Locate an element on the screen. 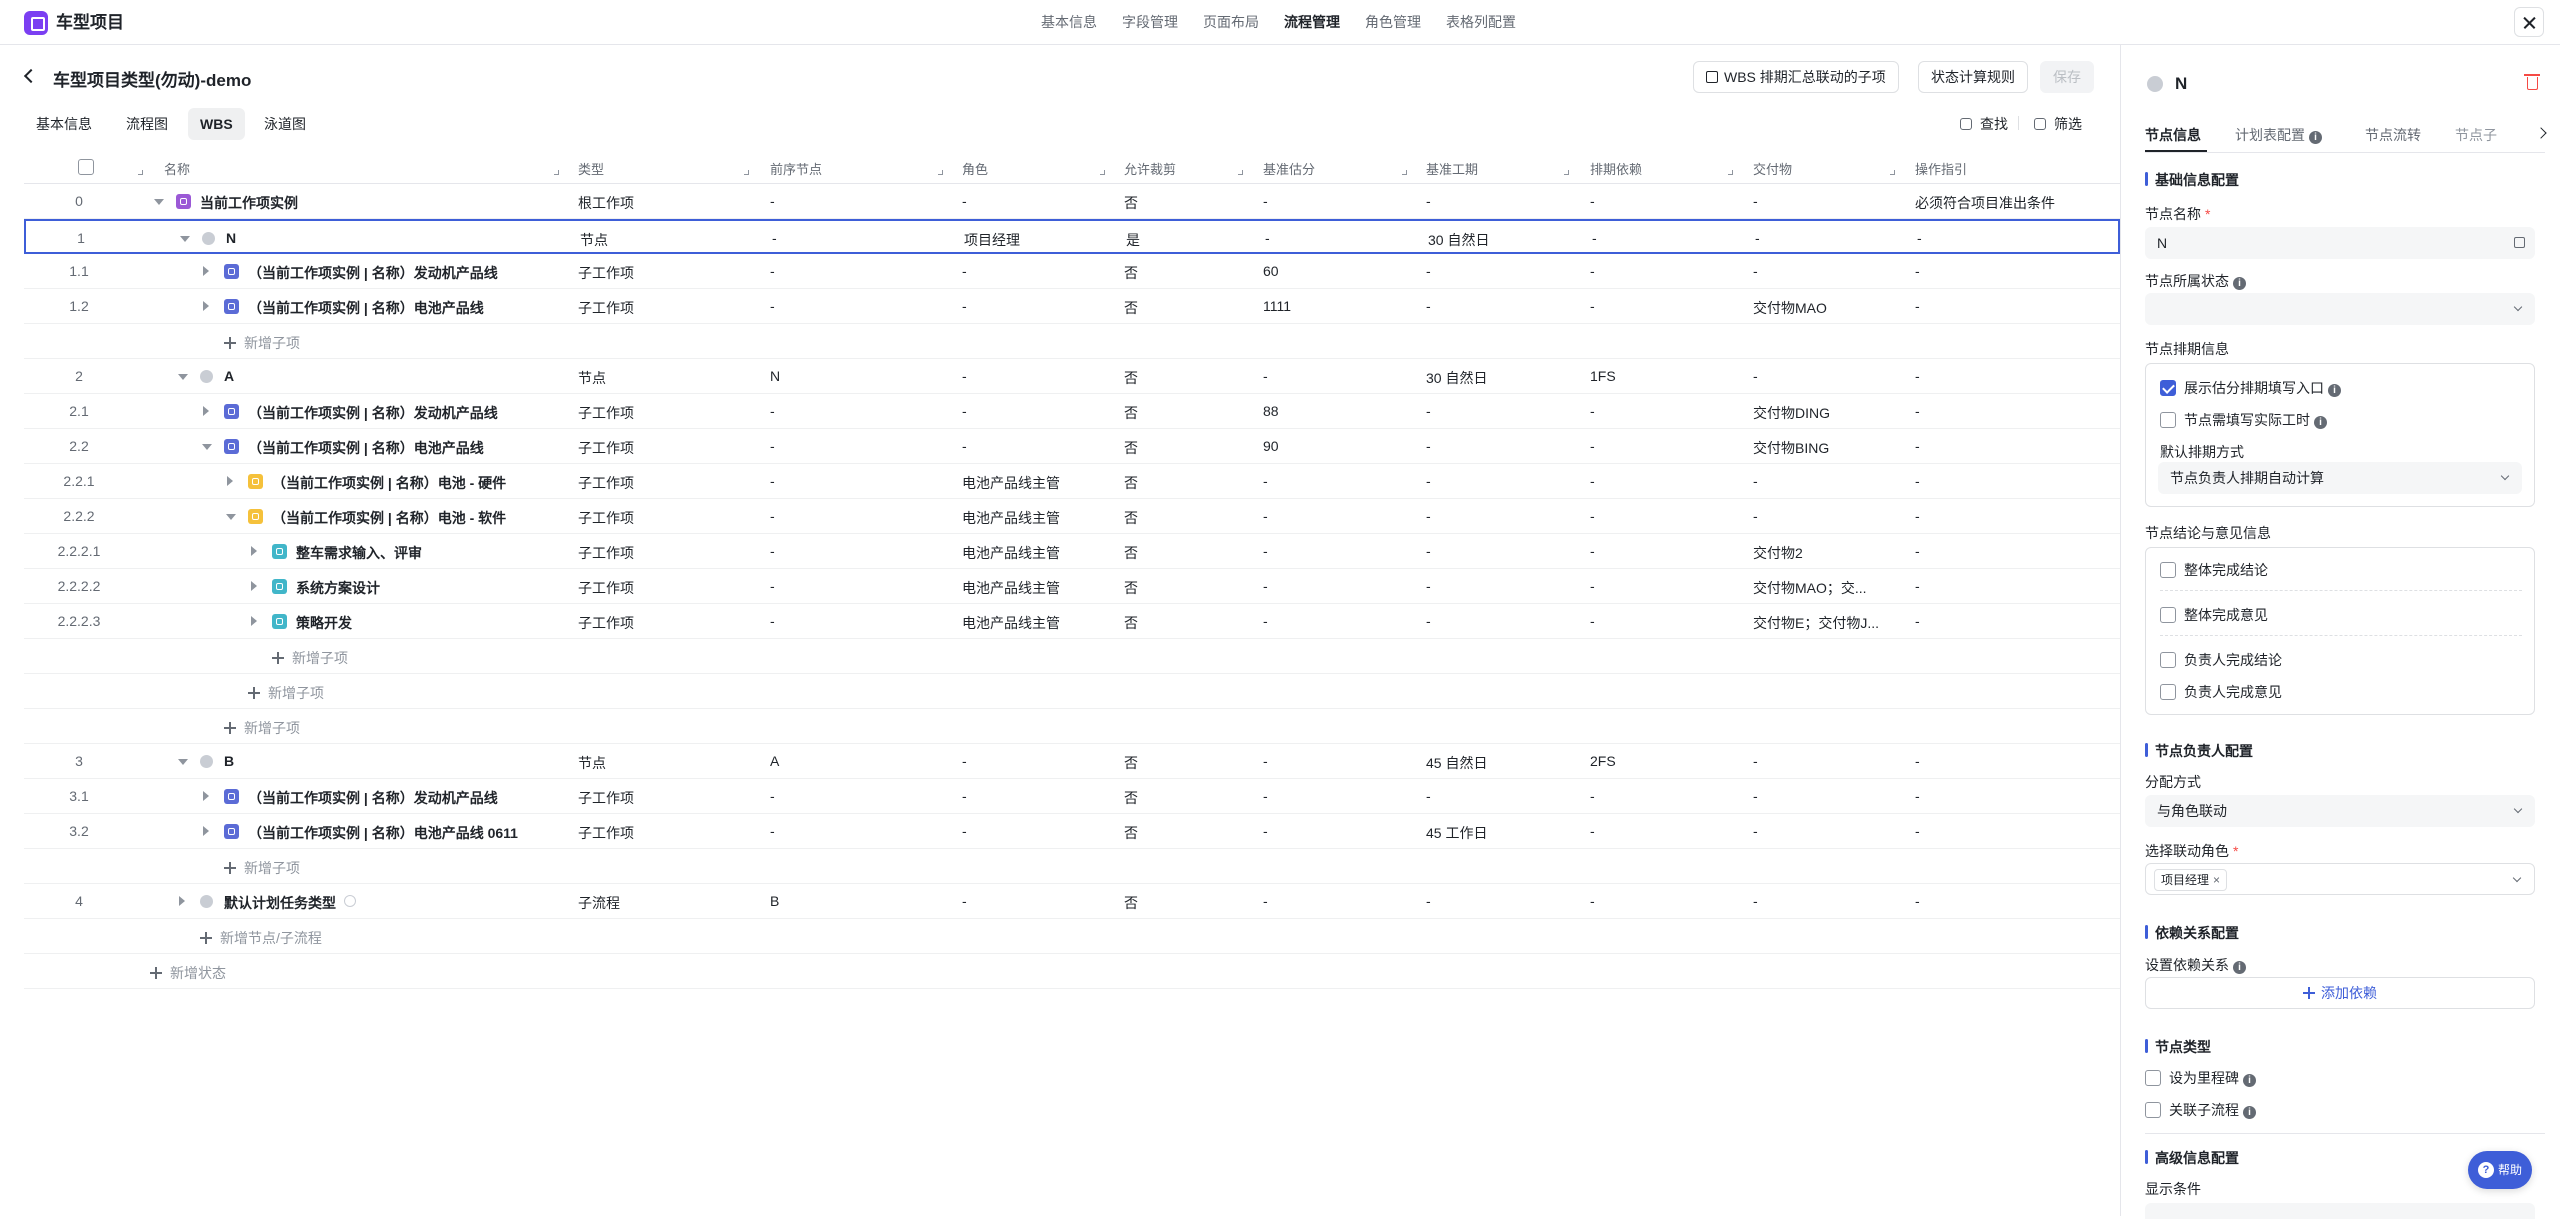 The image size is (2560, 1219). tag-close-icon: × is located at coordinates (2216, 880).